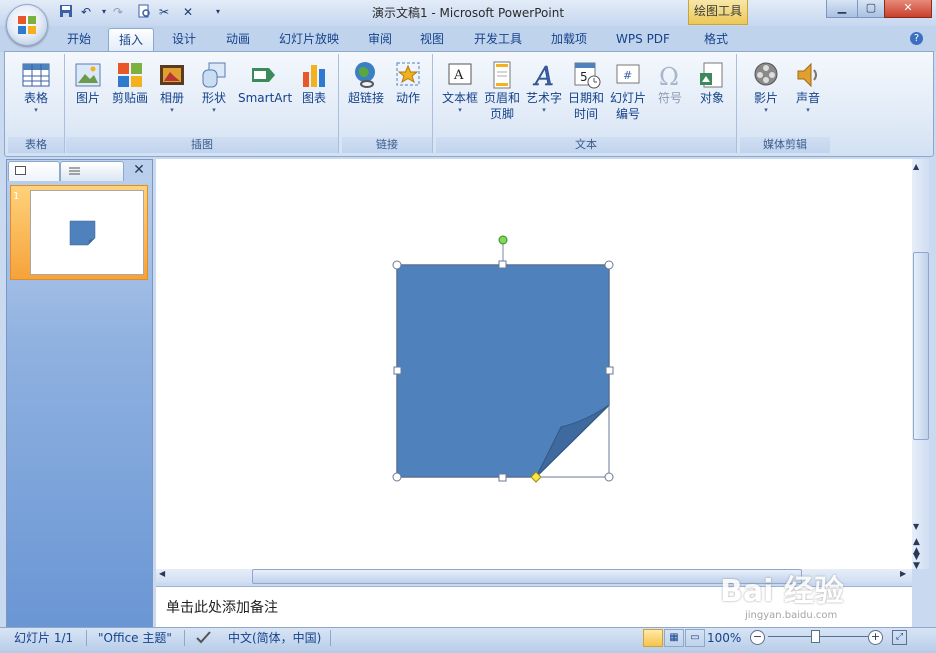 The height and width of the screenshot is (653, 936). Describe the element at coordinates (387, 145) in the screenshot. I see `group-label-links: 链接` at that location.